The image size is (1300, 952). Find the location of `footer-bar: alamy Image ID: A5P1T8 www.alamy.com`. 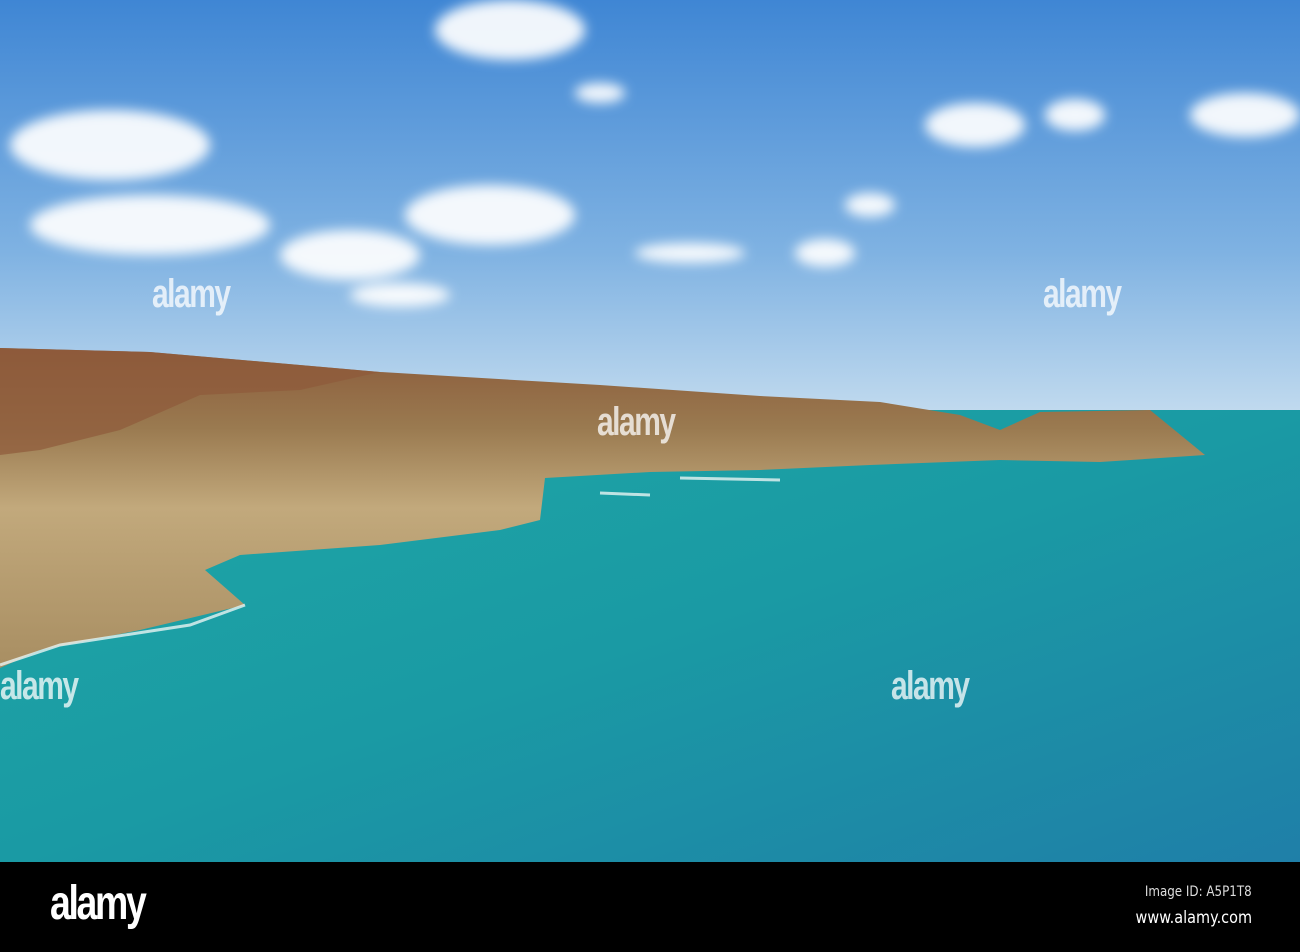

footer-bar: alamy Image ID: A5P1T8 www.alamy.com is located at coordinates (650, 907).